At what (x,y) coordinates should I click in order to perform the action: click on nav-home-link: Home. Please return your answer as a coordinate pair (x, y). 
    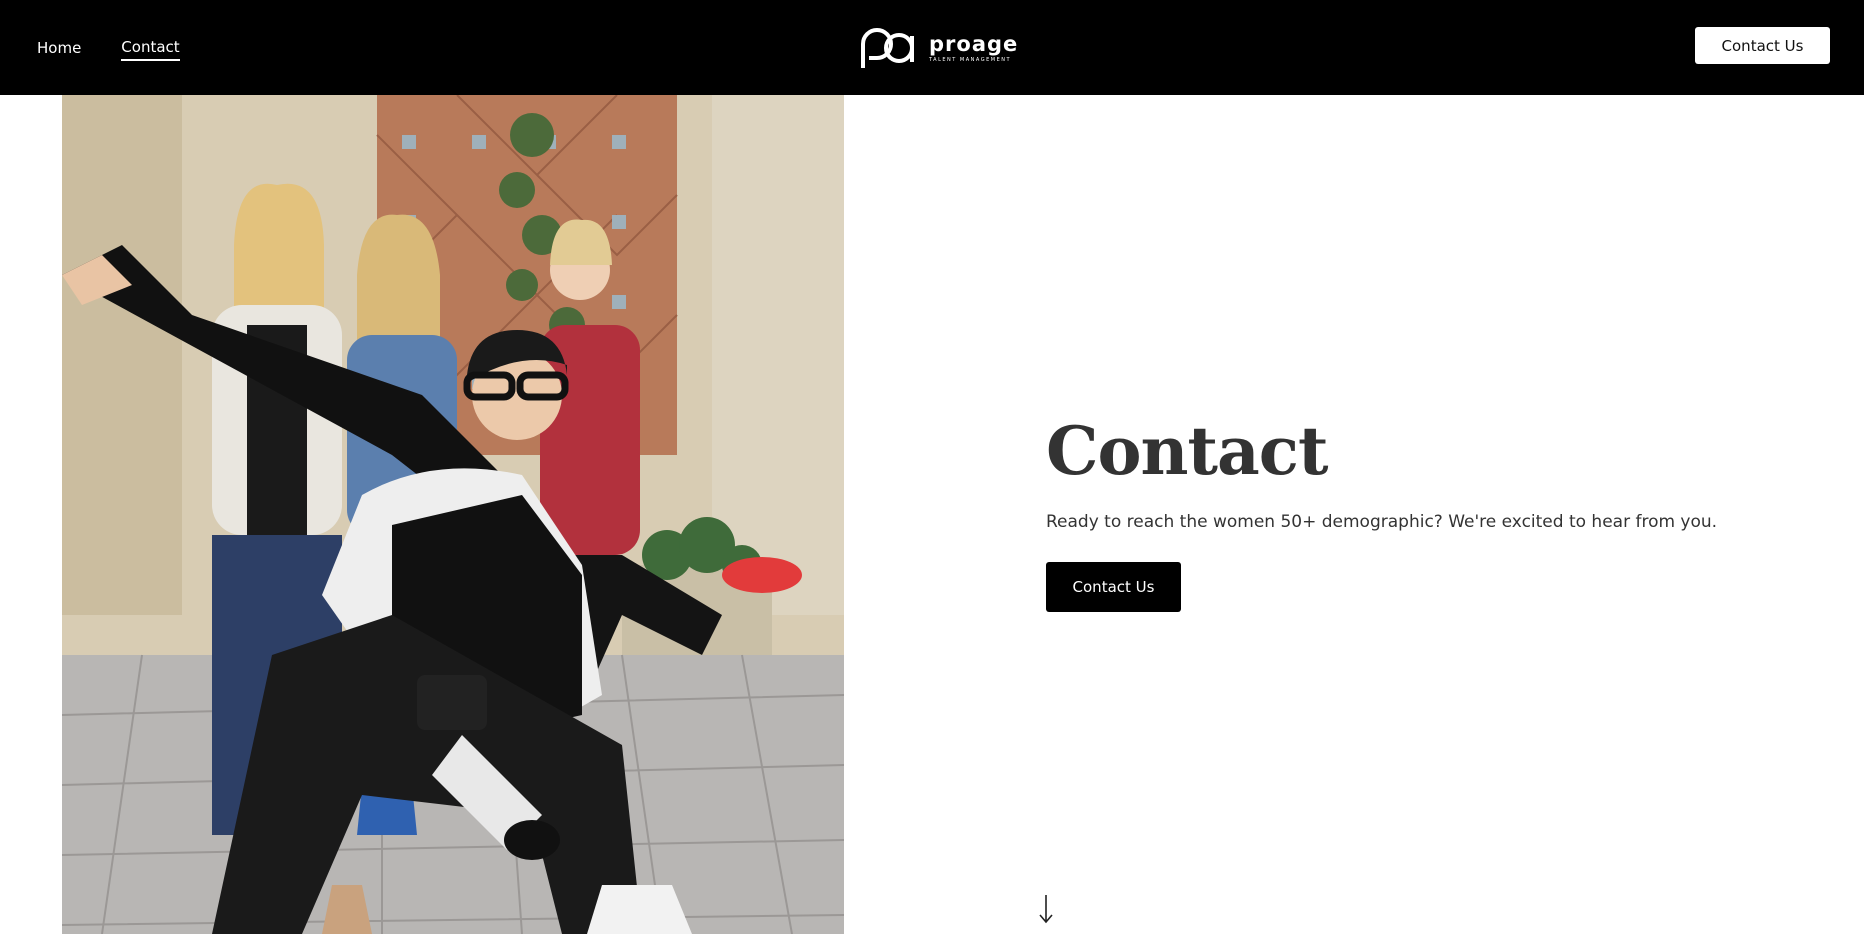
    Looking at the image, I should click on (59, 48).